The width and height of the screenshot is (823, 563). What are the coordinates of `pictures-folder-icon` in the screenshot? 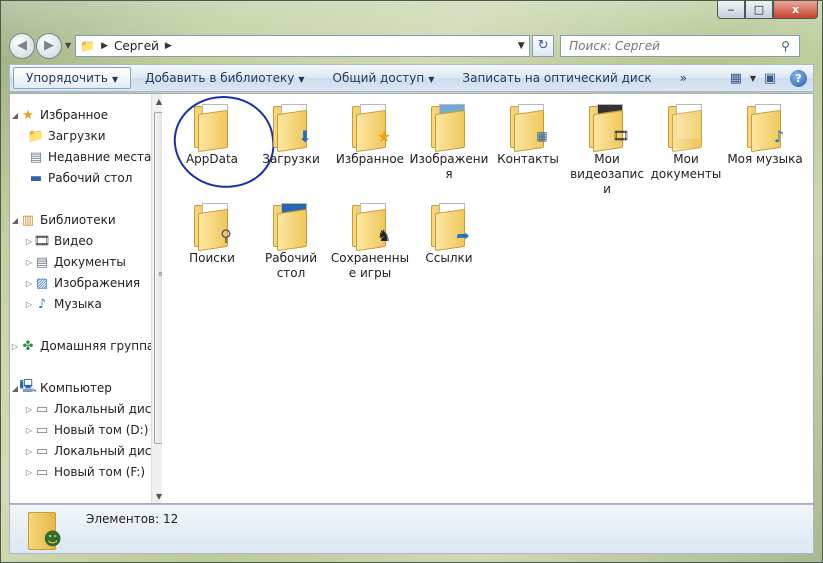 It's located at (449, 127).